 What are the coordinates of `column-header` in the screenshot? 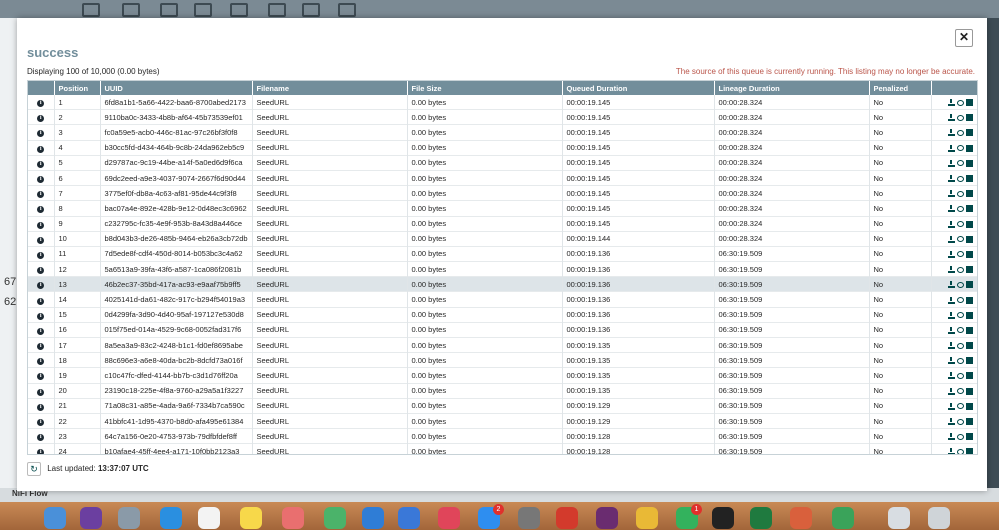 It's located at (41, 88).